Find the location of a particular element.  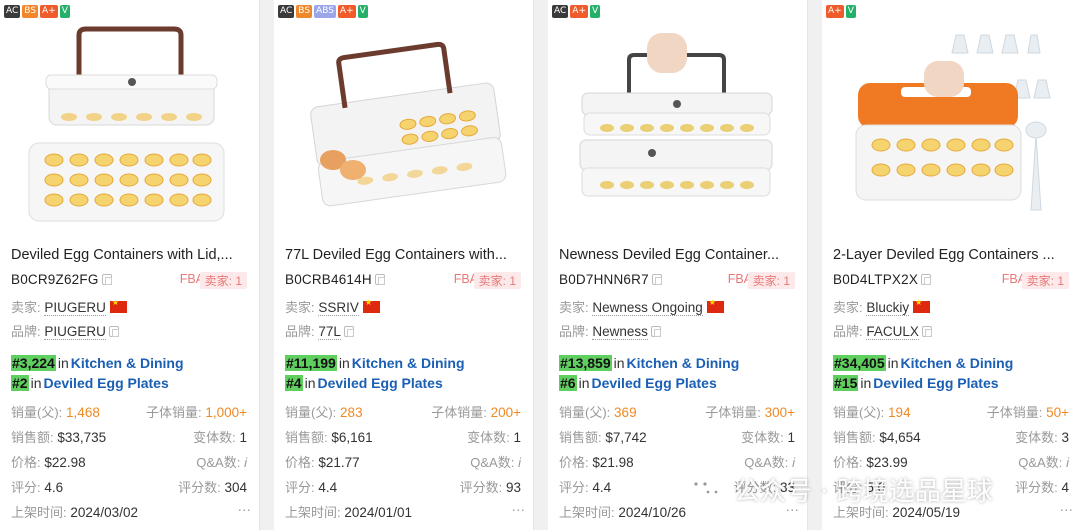

stat-price: 价格: $21.98 Q&A数: i is located at coordinates (677, 462).